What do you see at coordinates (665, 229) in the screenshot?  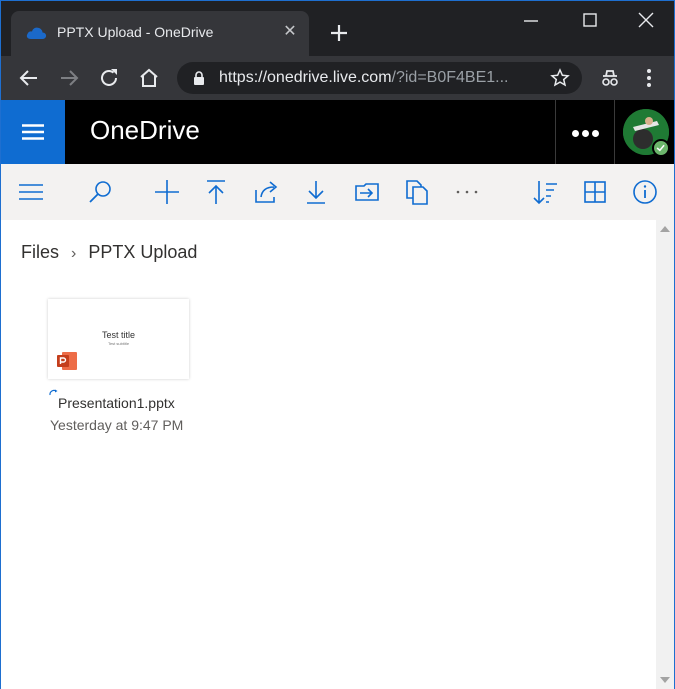 I see `scroll-up-arrow-icon` at bounding box center [665, 229].